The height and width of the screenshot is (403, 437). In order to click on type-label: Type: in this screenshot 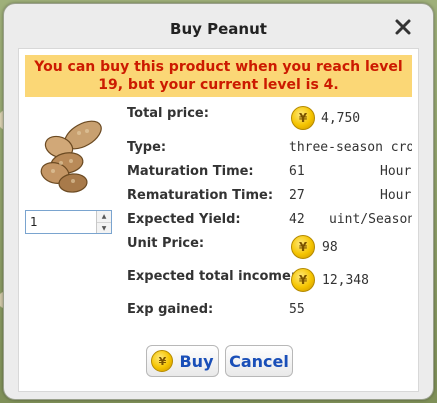, I will do `click(147, 147)`.